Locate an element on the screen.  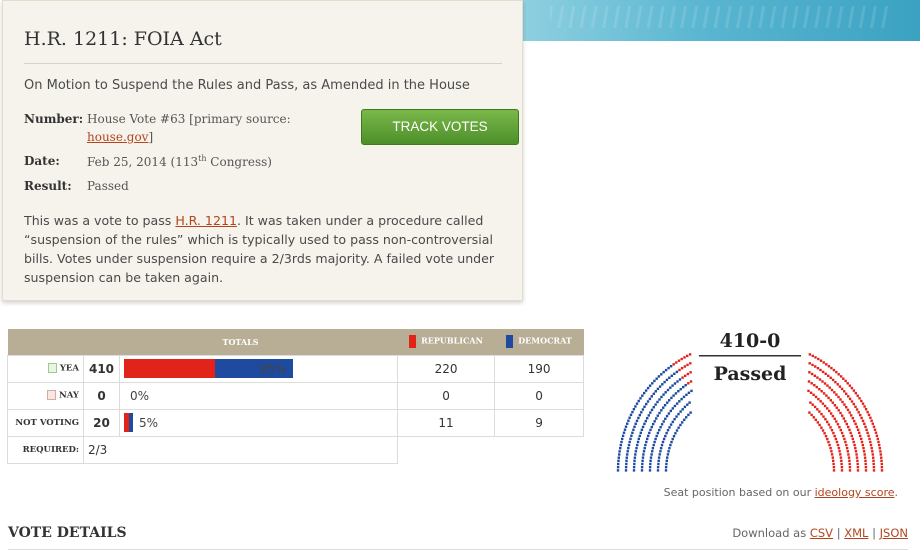
ideology-score-link: ideology score is located at coordinates (855, 492).